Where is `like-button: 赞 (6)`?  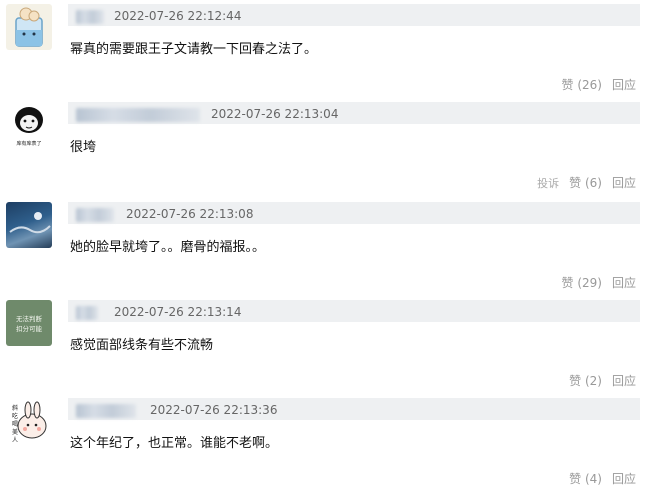 like-button: 赞 (6) is located at coordinates (585, 182).